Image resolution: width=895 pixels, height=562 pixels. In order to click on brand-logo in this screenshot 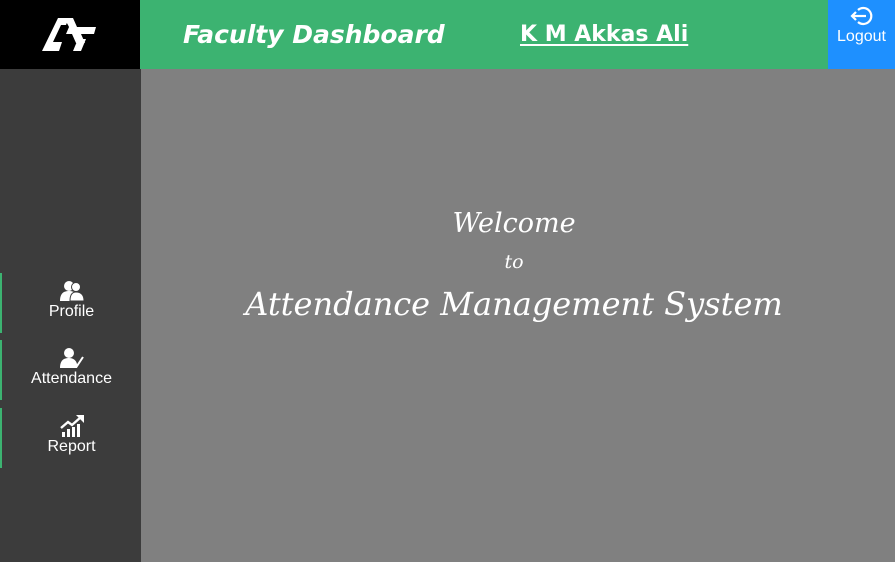, I will do `click(70, 34)`.